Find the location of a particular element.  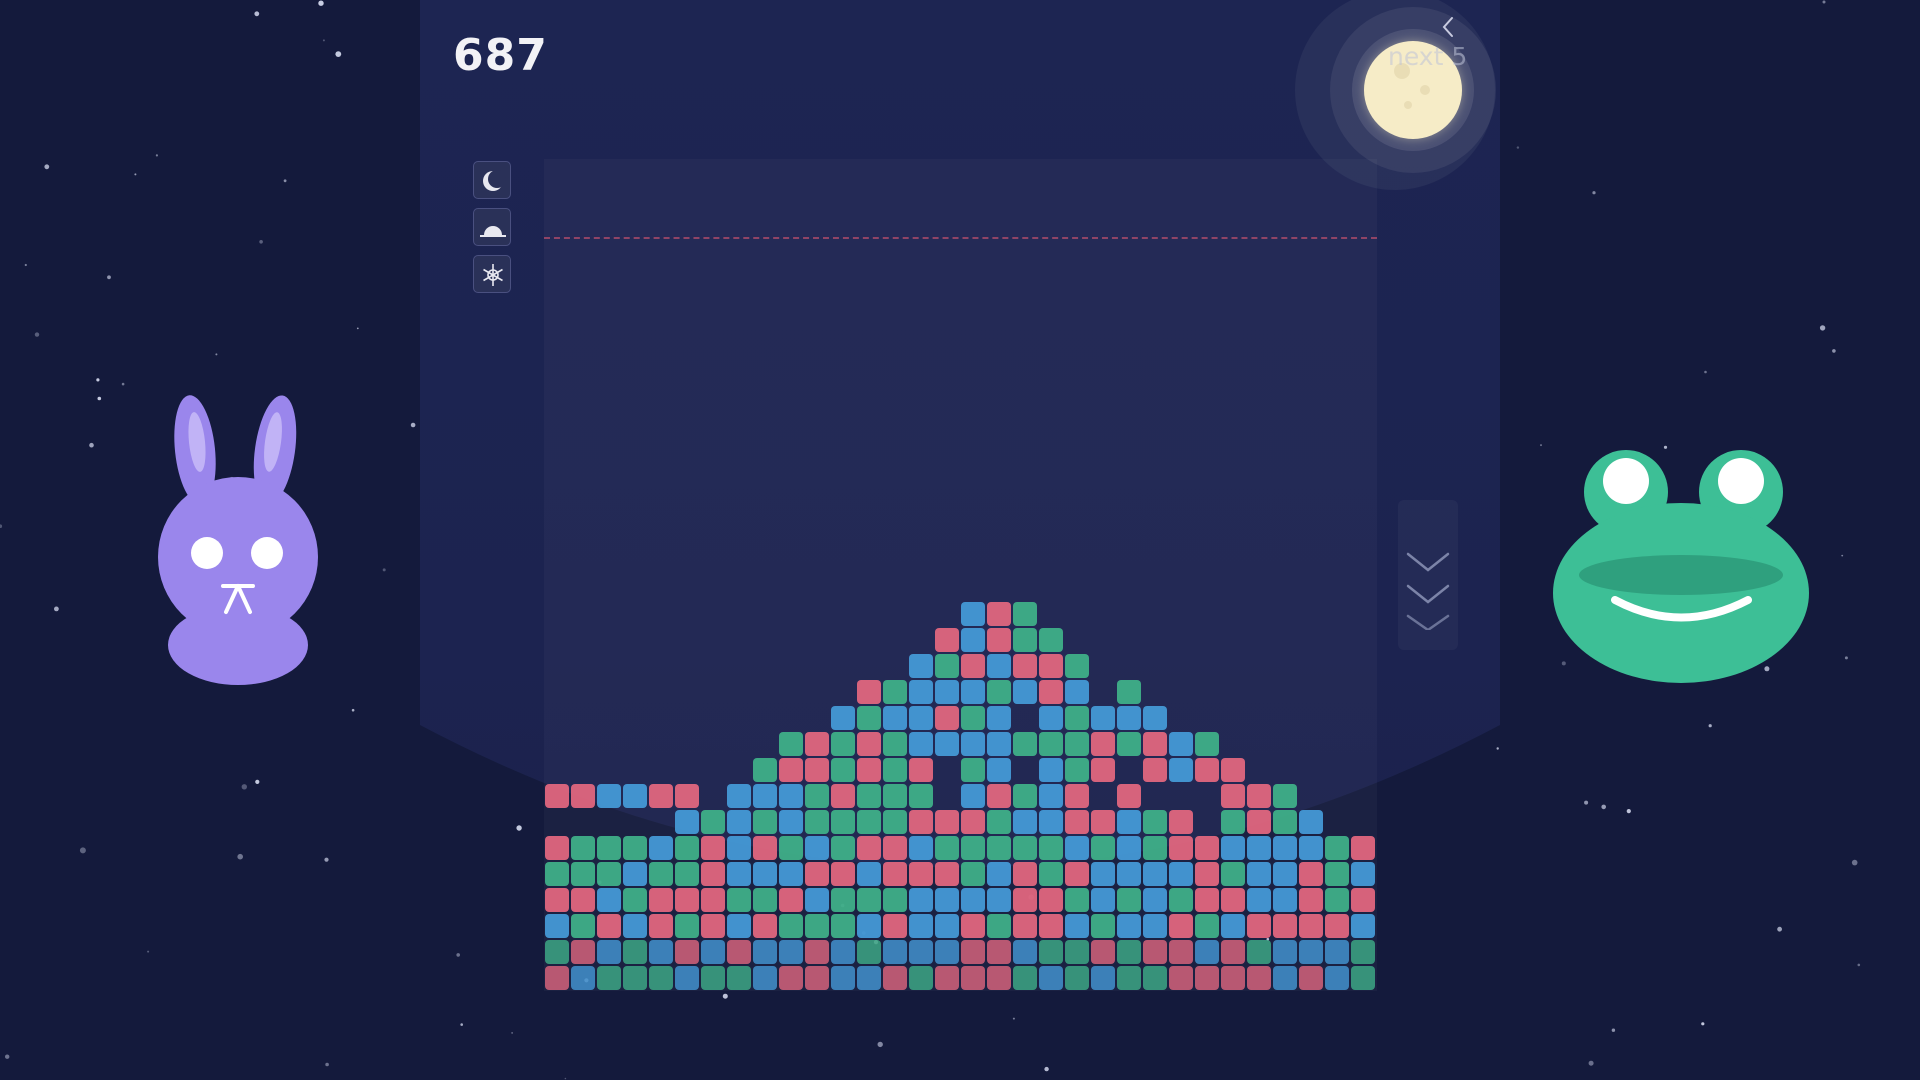

drop-button is located at coordinates (1428, 575).